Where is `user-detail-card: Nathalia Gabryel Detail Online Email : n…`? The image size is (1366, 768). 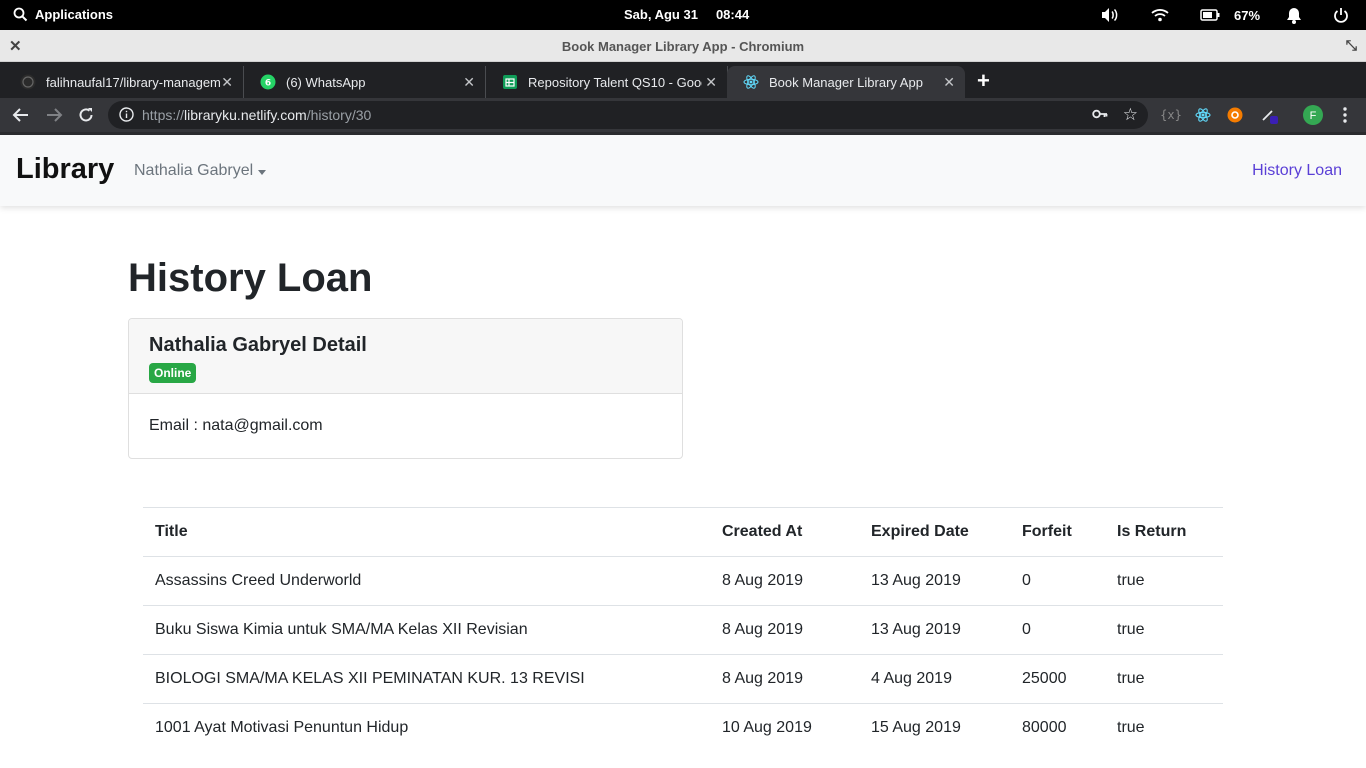 user-detail-card: Nathalia Gabryel Detail Online Email : n… is located at coordinates (405, 388).